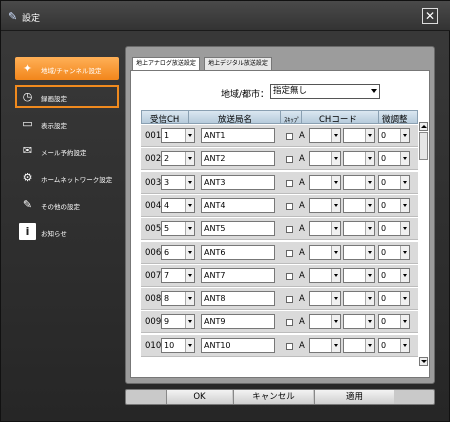 The image size is (450, 422). Describe the element at coordinates (199, 397) in the screenshot. I see `ok-button: OK` at that location.